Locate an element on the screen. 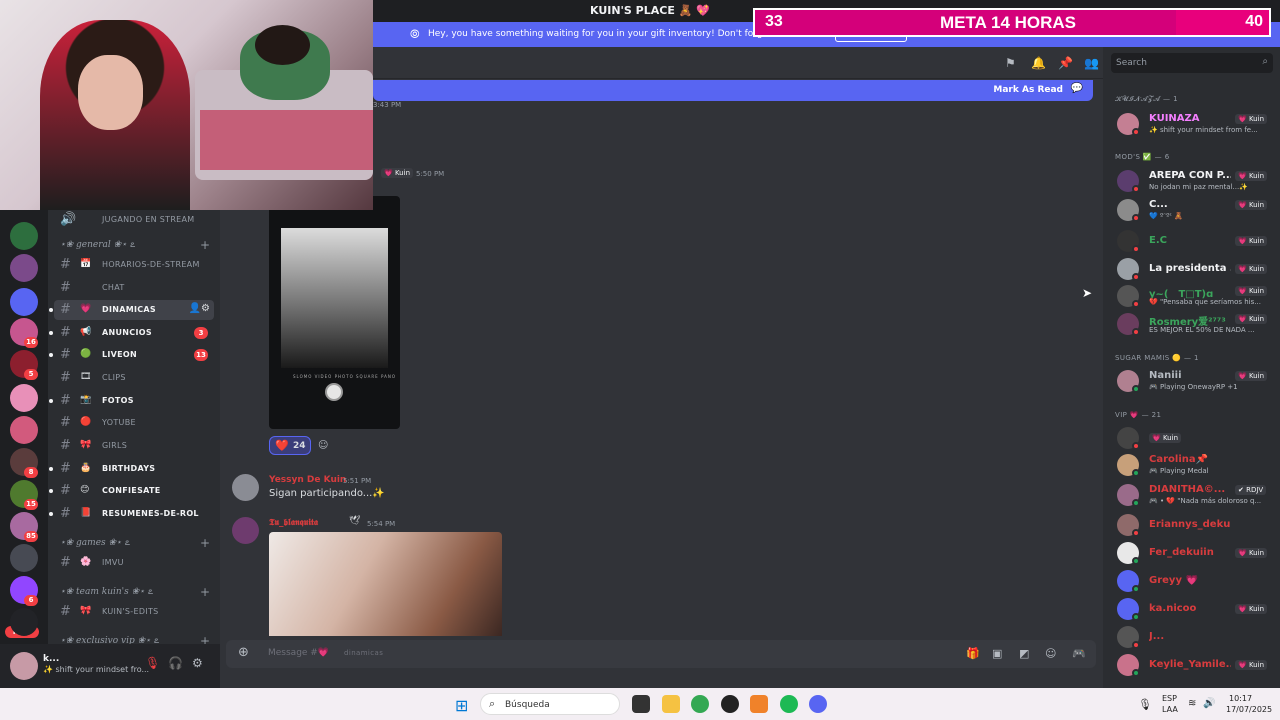 This screenshot has height=720, width=1280. channel-category: ⋆❀ general ❀⋆ ఽ + is located at coordinates (135, 245).